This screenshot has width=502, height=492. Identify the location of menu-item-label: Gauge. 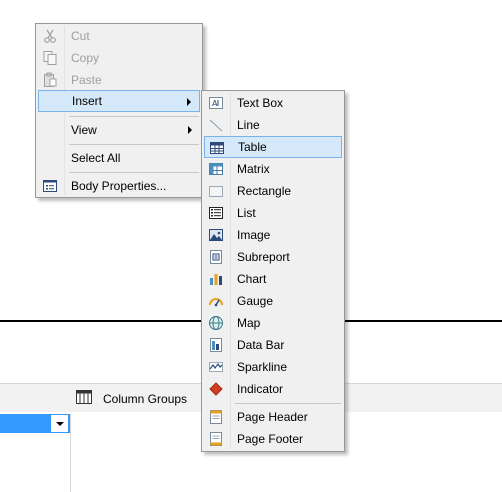
(255, 301).